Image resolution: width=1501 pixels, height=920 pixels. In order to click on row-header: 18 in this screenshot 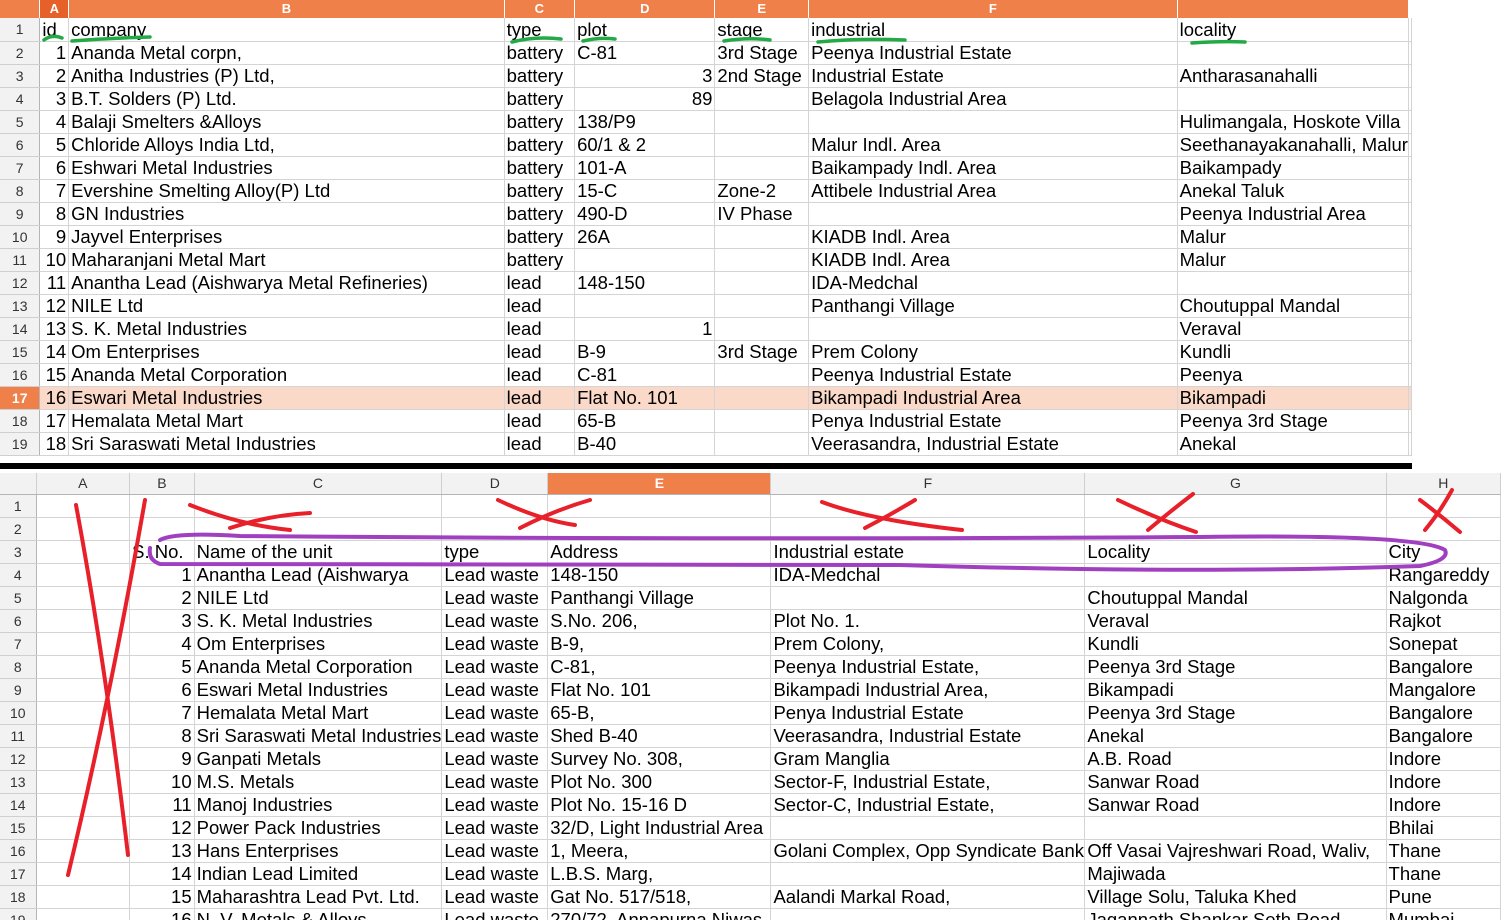, I will do `click(18, 897)`.